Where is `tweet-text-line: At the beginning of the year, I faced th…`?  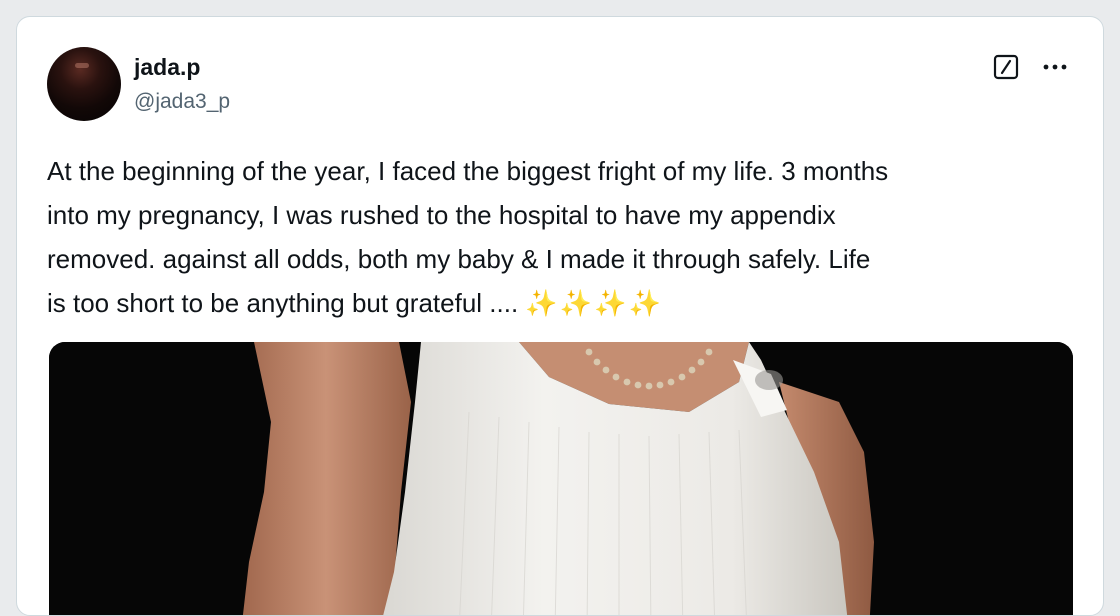 tweet-text-line: At the beginning of the year, I faced th… is located at coordinates (468, 171).